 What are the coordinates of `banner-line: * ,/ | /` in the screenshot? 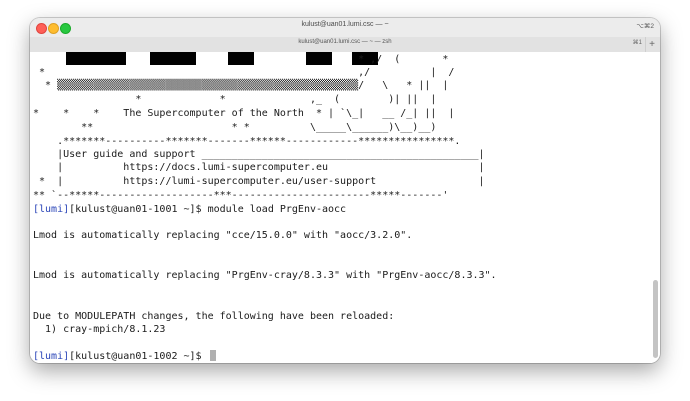 It's located at (244, 72).